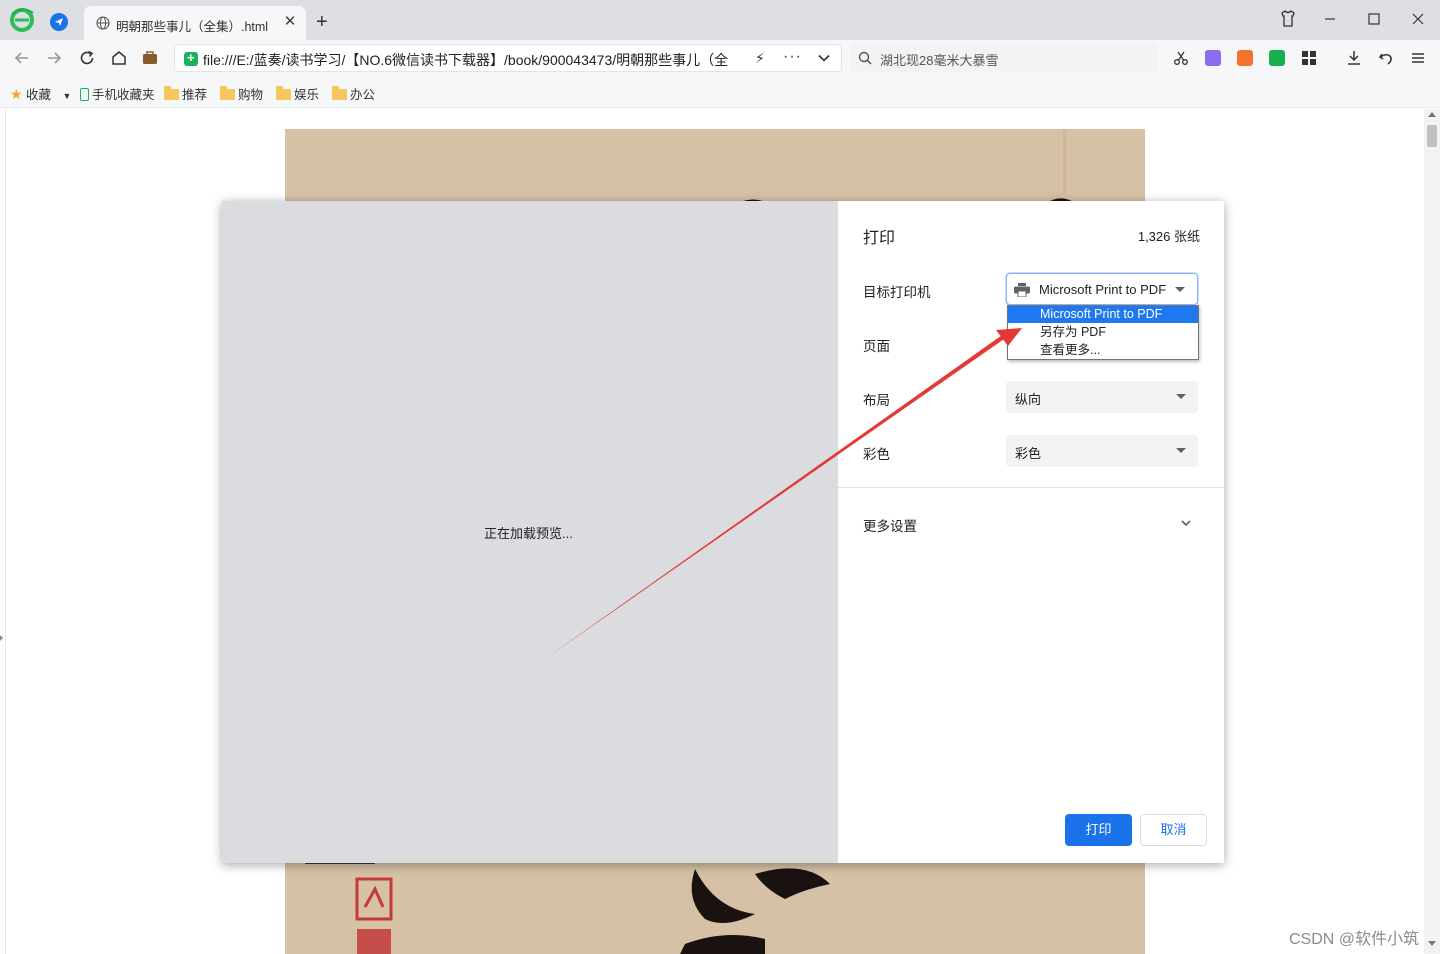 Image resolution: width=1440 pixels, height=954 pixels. I want to click on csdn-watermark: CSDN @软件小筑, so click(1354, 939).